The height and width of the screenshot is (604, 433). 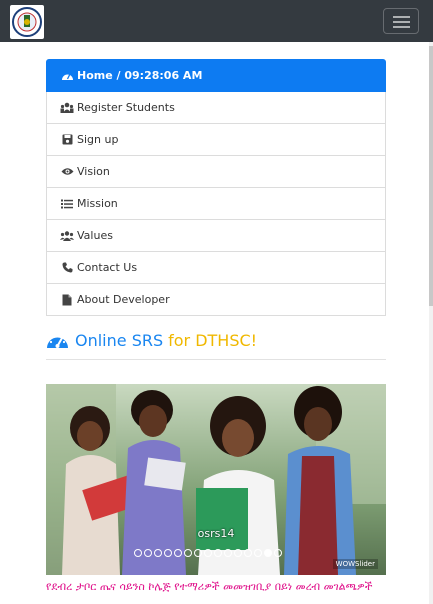 I want to click on menu-item-values: Values, so click(x=216, y=236).